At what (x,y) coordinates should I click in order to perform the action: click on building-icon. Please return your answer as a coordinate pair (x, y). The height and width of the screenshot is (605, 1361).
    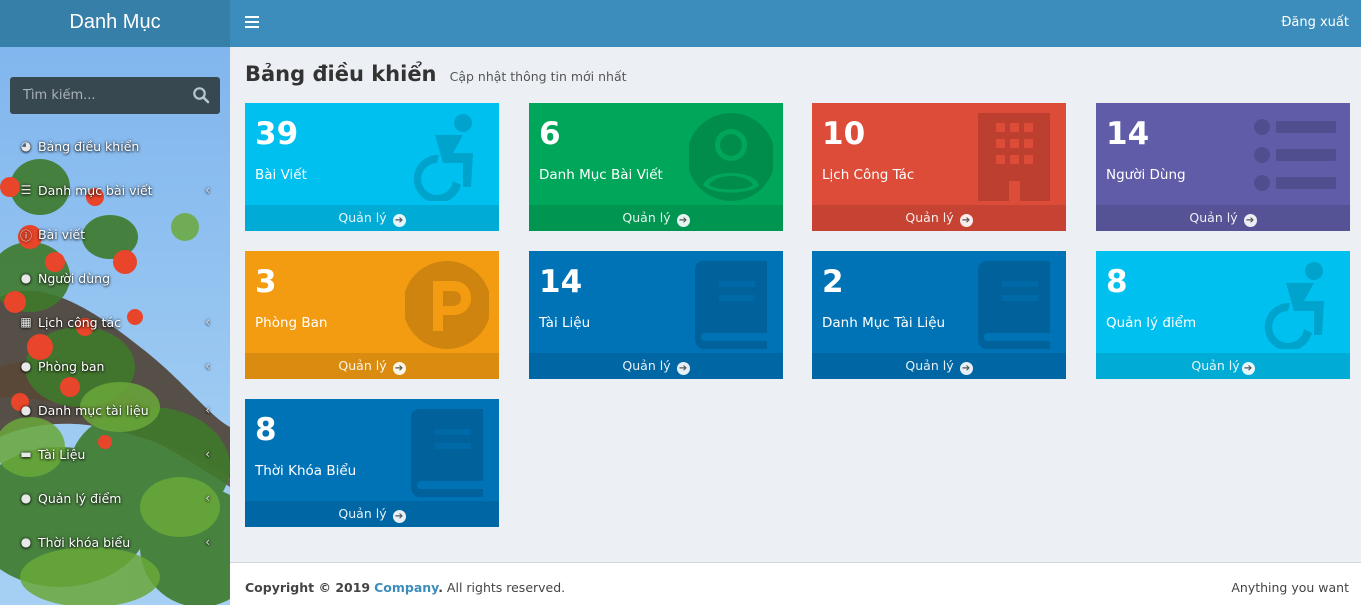
    Looking at the image, I should click on (1014, 157).